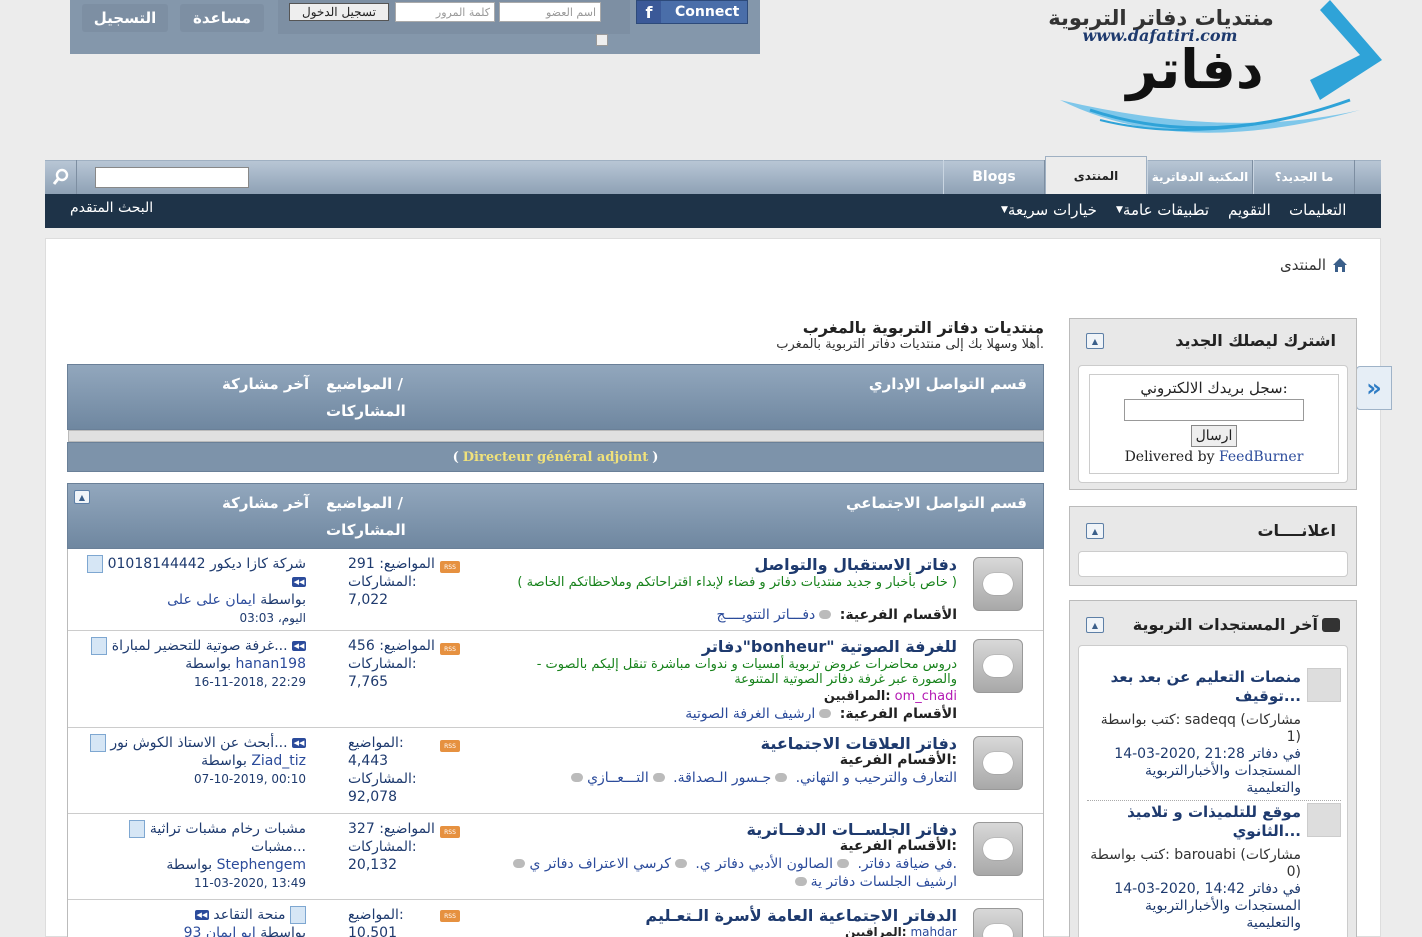 This screenshot has height=937, width=1422. I want to click on col-last-header: آخر مشاركة, so click(266, 503).